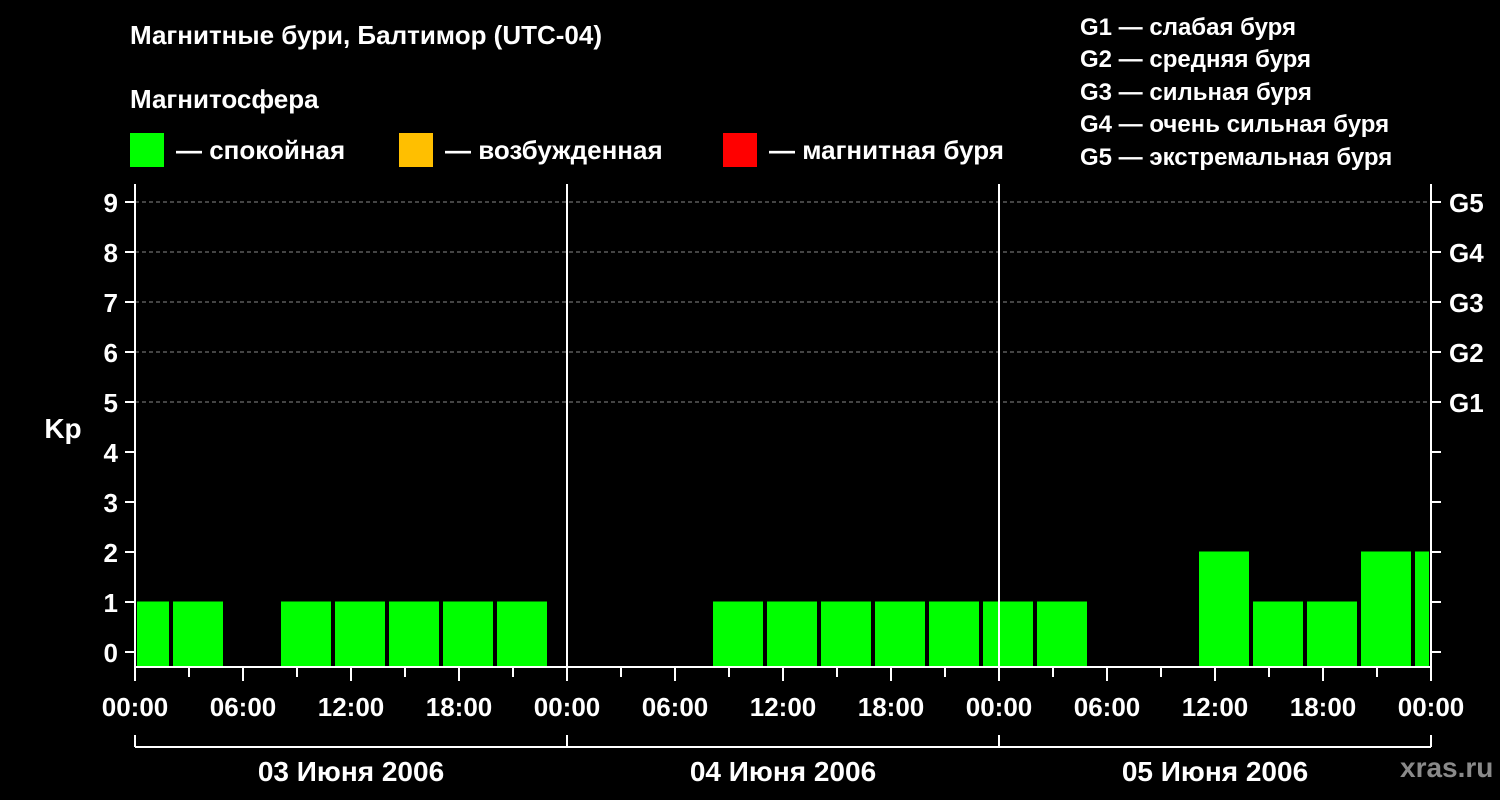 The image size is (1500, 800). Describe the element at coordinates (111, 453) in the screenshot. I see `y-tick-label: 4` at that location.